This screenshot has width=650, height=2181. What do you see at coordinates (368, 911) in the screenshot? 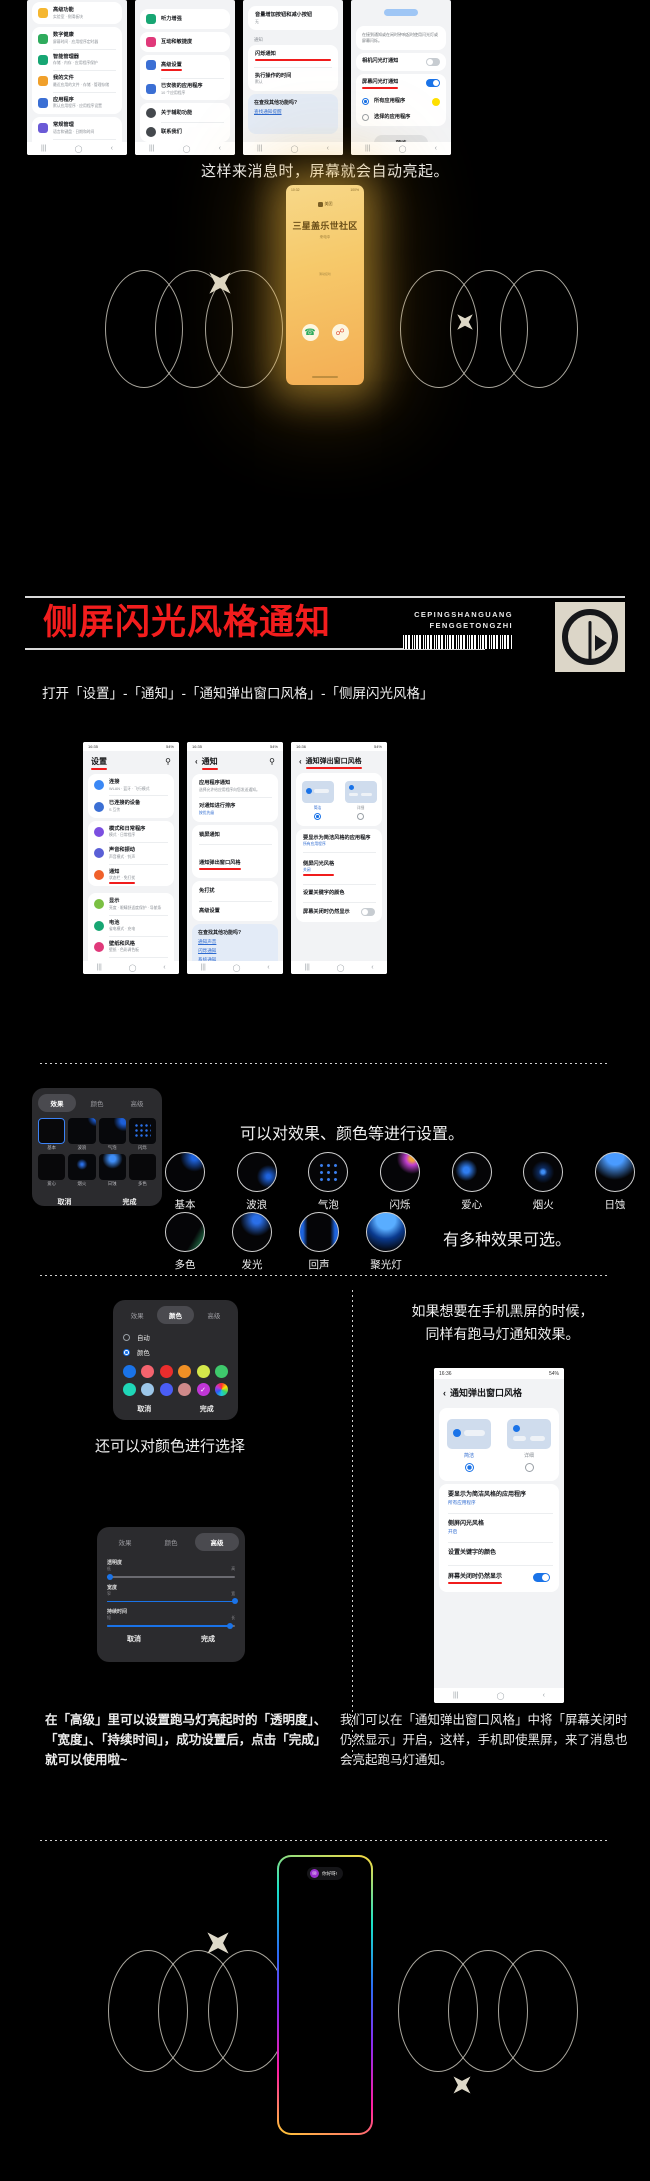
I see `keep-showing-toggle` at bounding box center [368, 911].